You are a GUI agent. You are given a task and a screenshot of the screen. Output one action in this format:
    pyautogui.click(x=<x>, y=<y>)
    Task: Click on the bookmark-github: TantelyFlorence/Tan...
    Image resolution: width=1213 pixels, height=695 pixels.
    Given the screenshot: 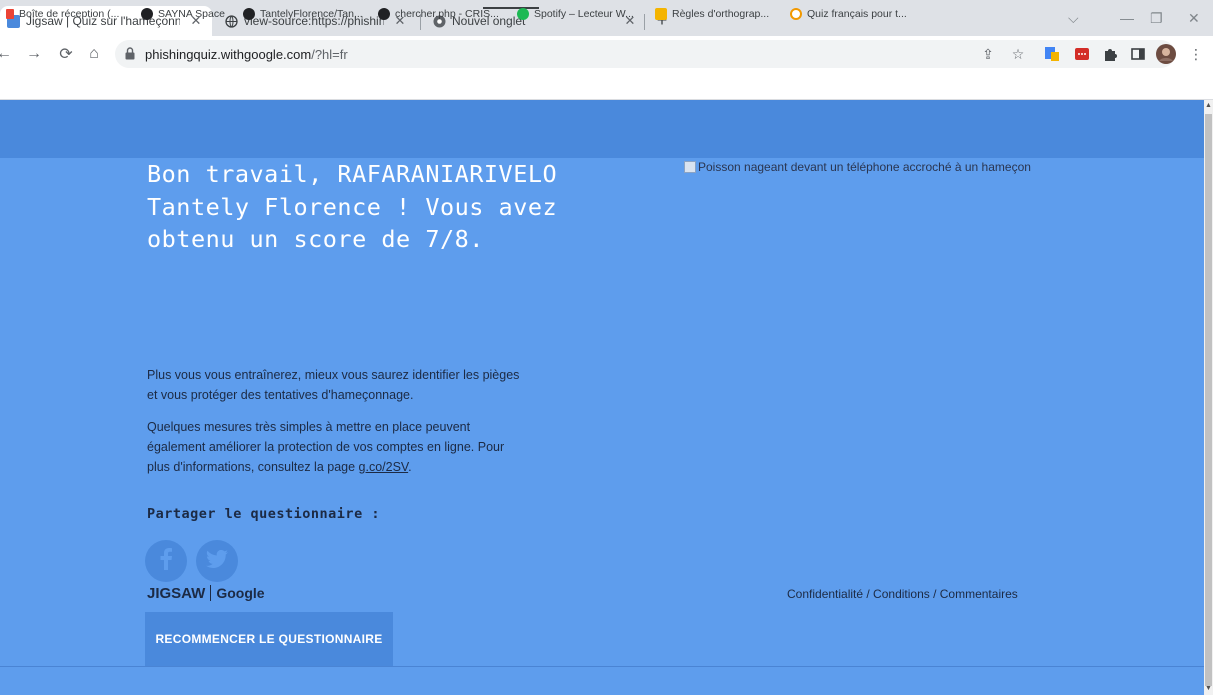 What is the action you would take?
    pyautogui.click(x=303, y=14)
    